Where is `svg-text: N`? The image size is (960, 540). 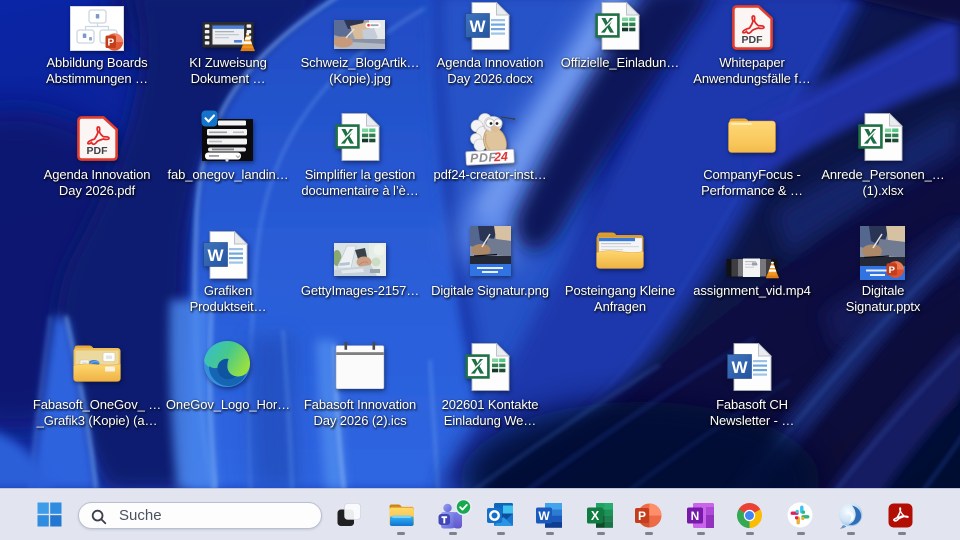 svg-text: N is located at coordinates (695, 516).